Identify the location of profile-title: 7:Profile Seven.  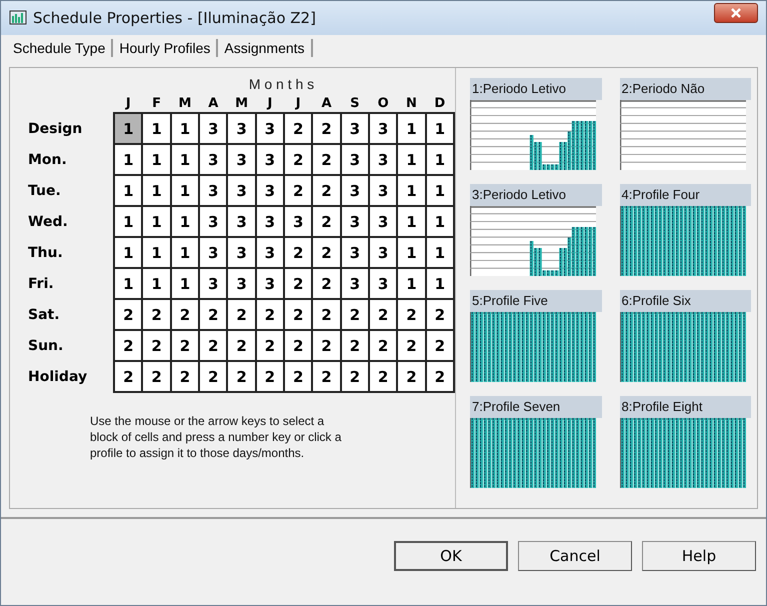
(536, 407).